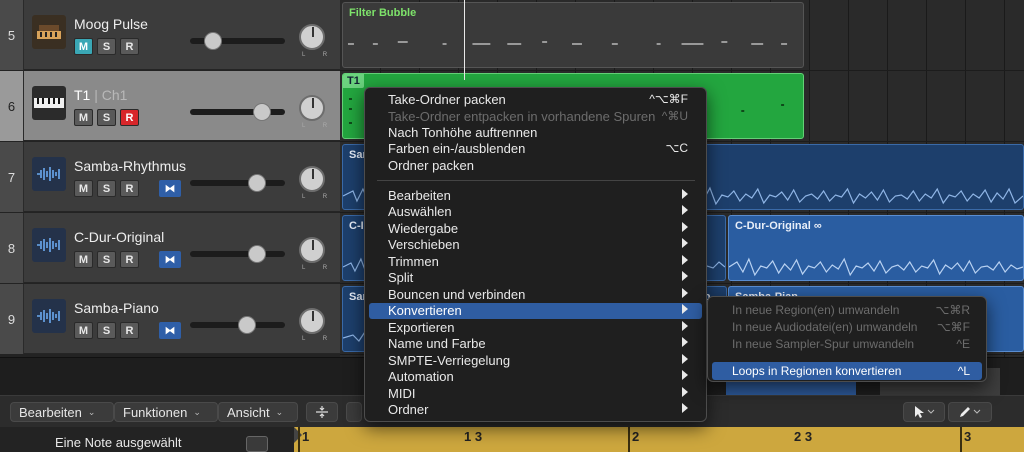  I want to click on view-menu-button: Ansicht ⌄, so click(258, 412).